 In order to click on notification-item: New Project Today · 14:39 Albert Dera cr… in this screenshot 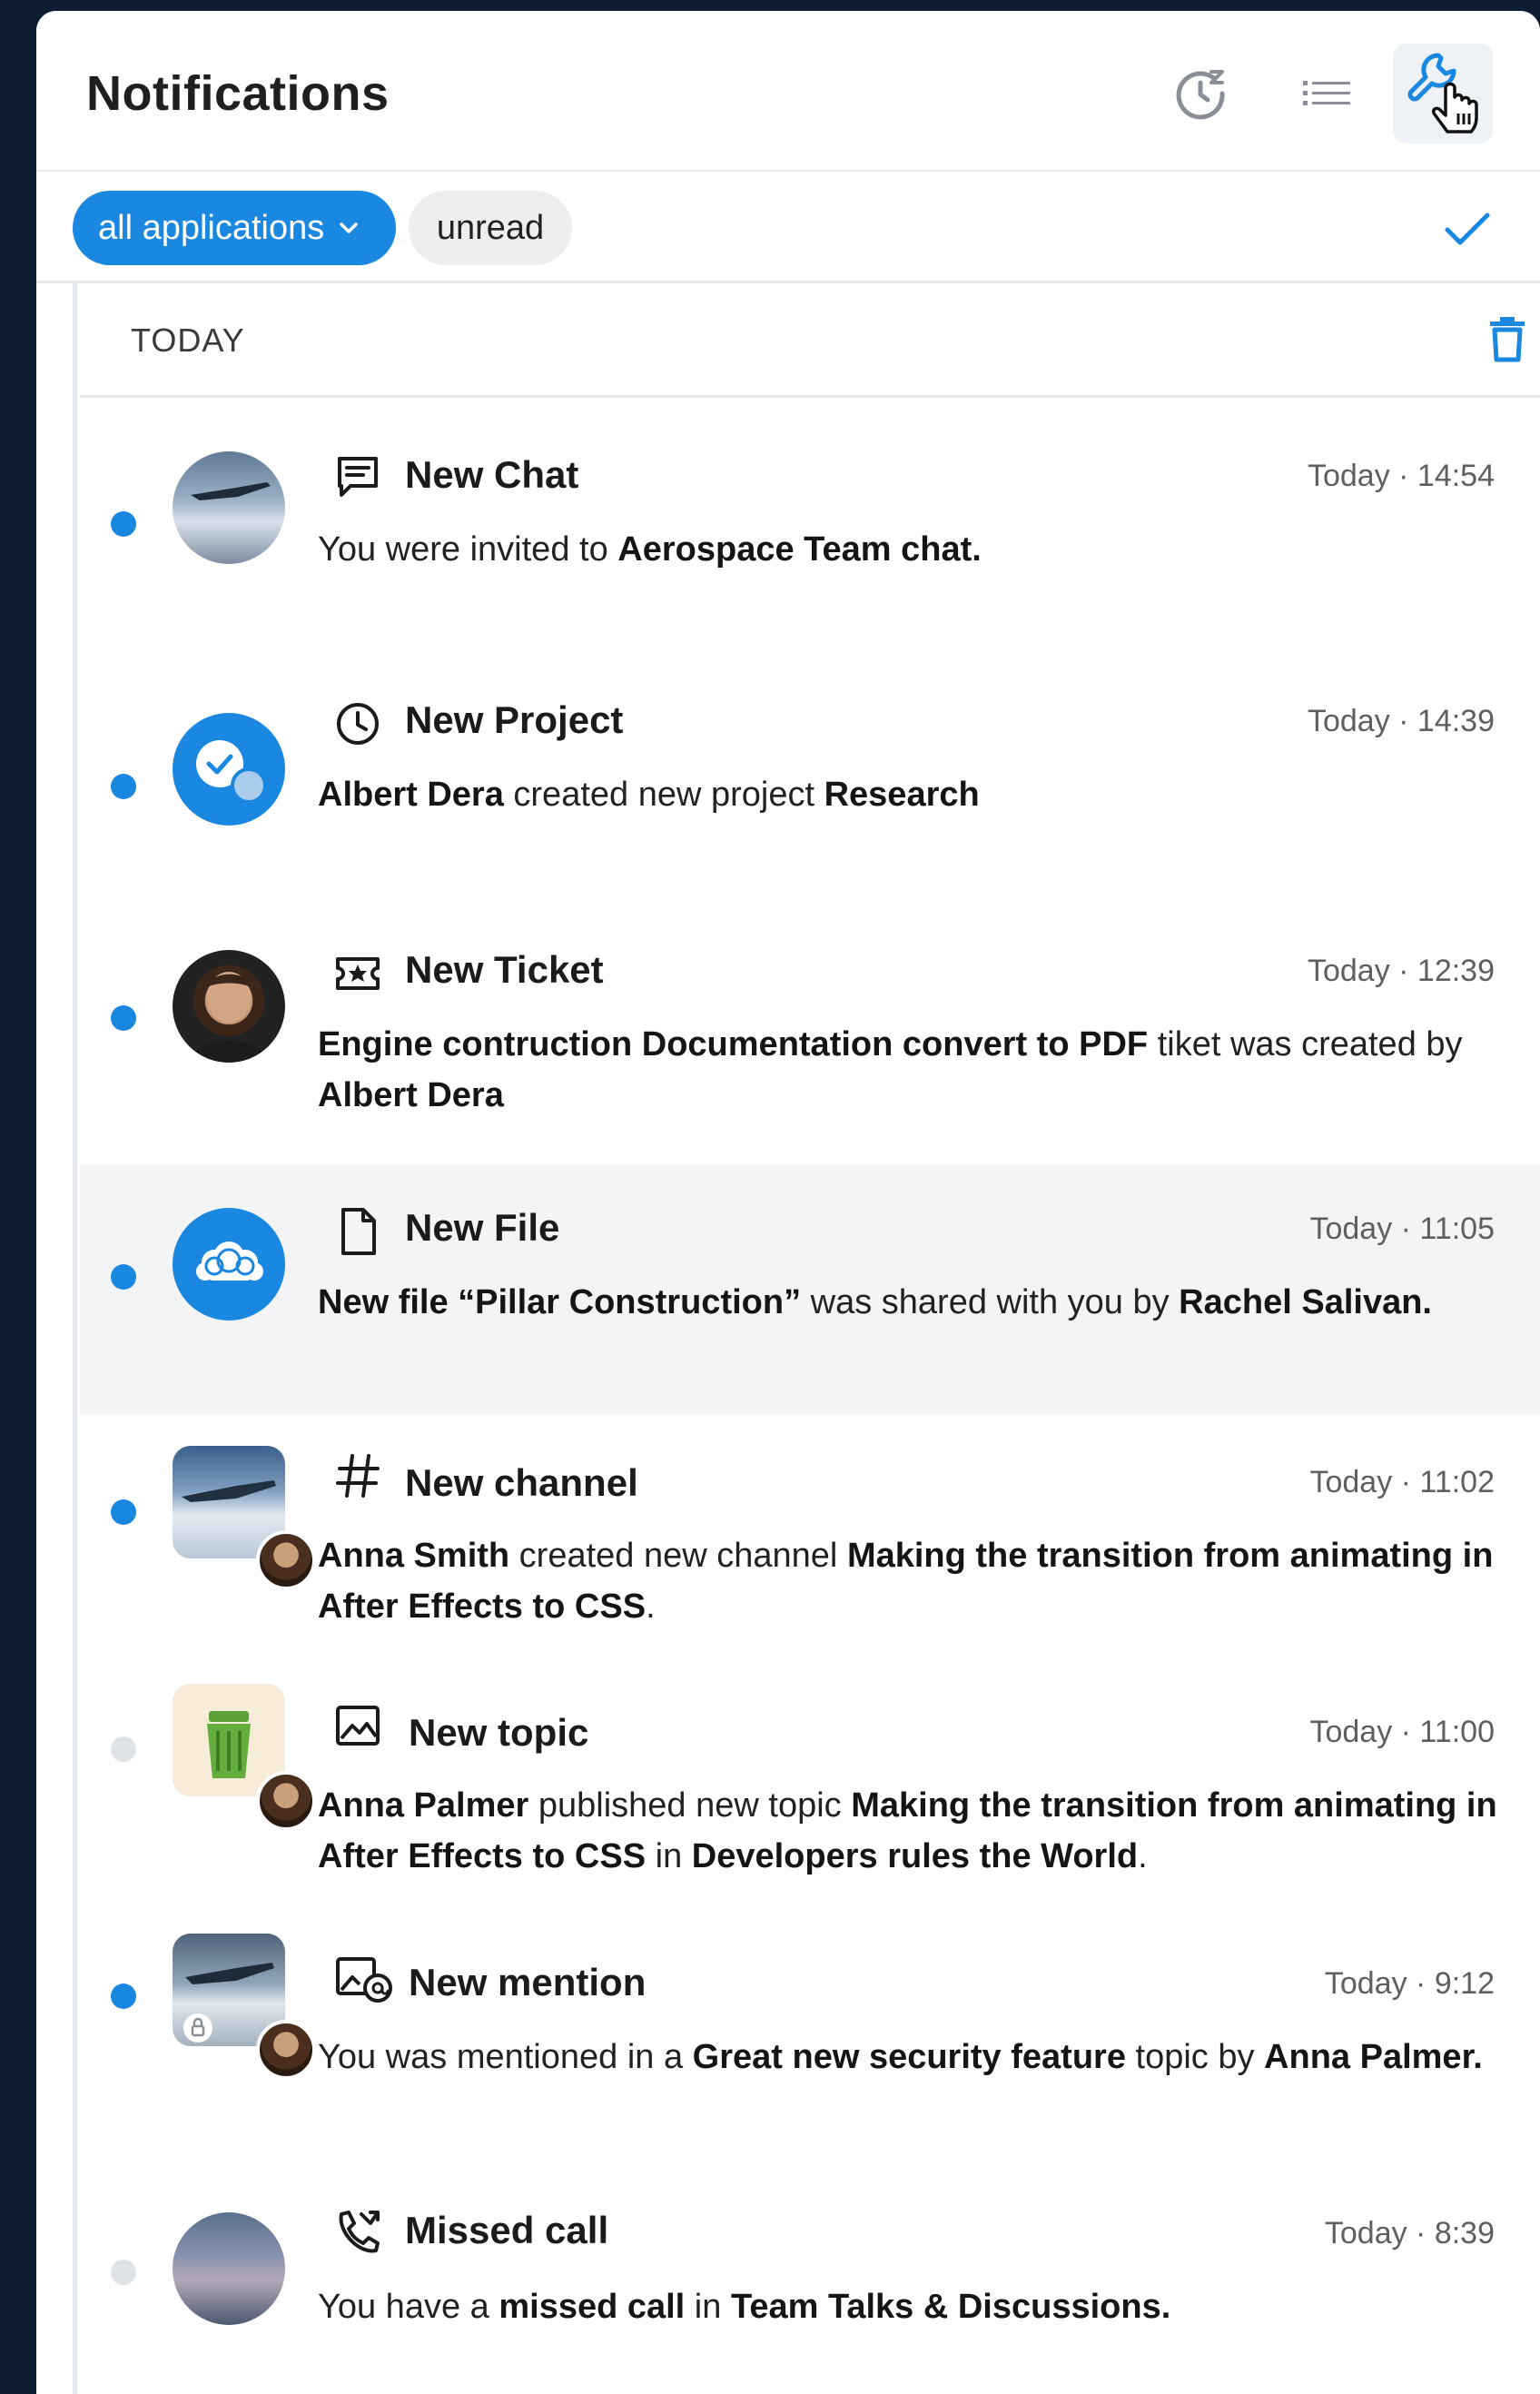, I will do `click(810, 767)`.